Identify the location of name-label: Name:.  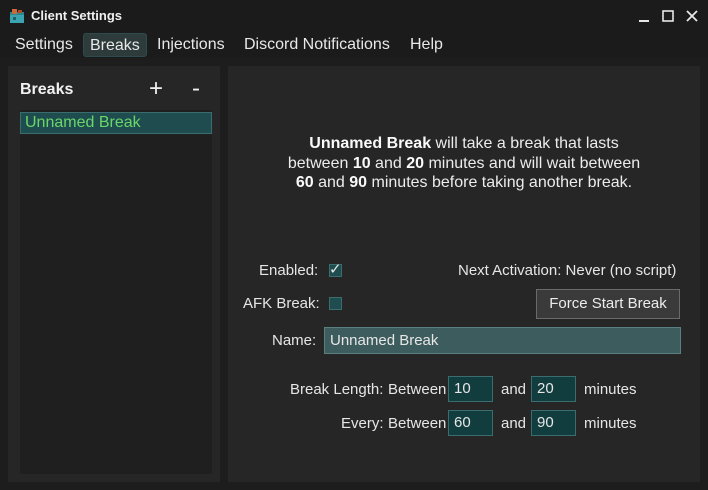
(294, 340).